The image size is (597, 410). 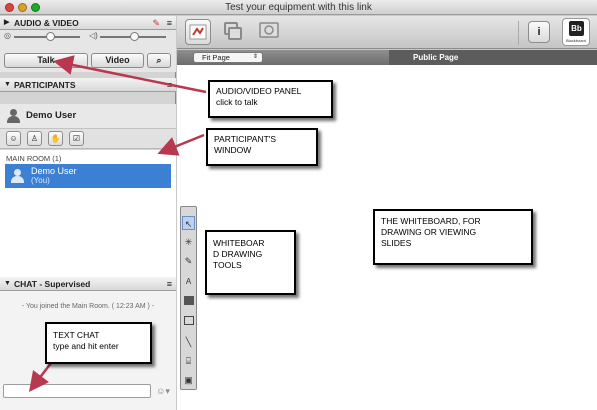 What do you see at coordinates (77, 391) in the screenshot?
I see `chat-input` at bounding box center [77, 391].